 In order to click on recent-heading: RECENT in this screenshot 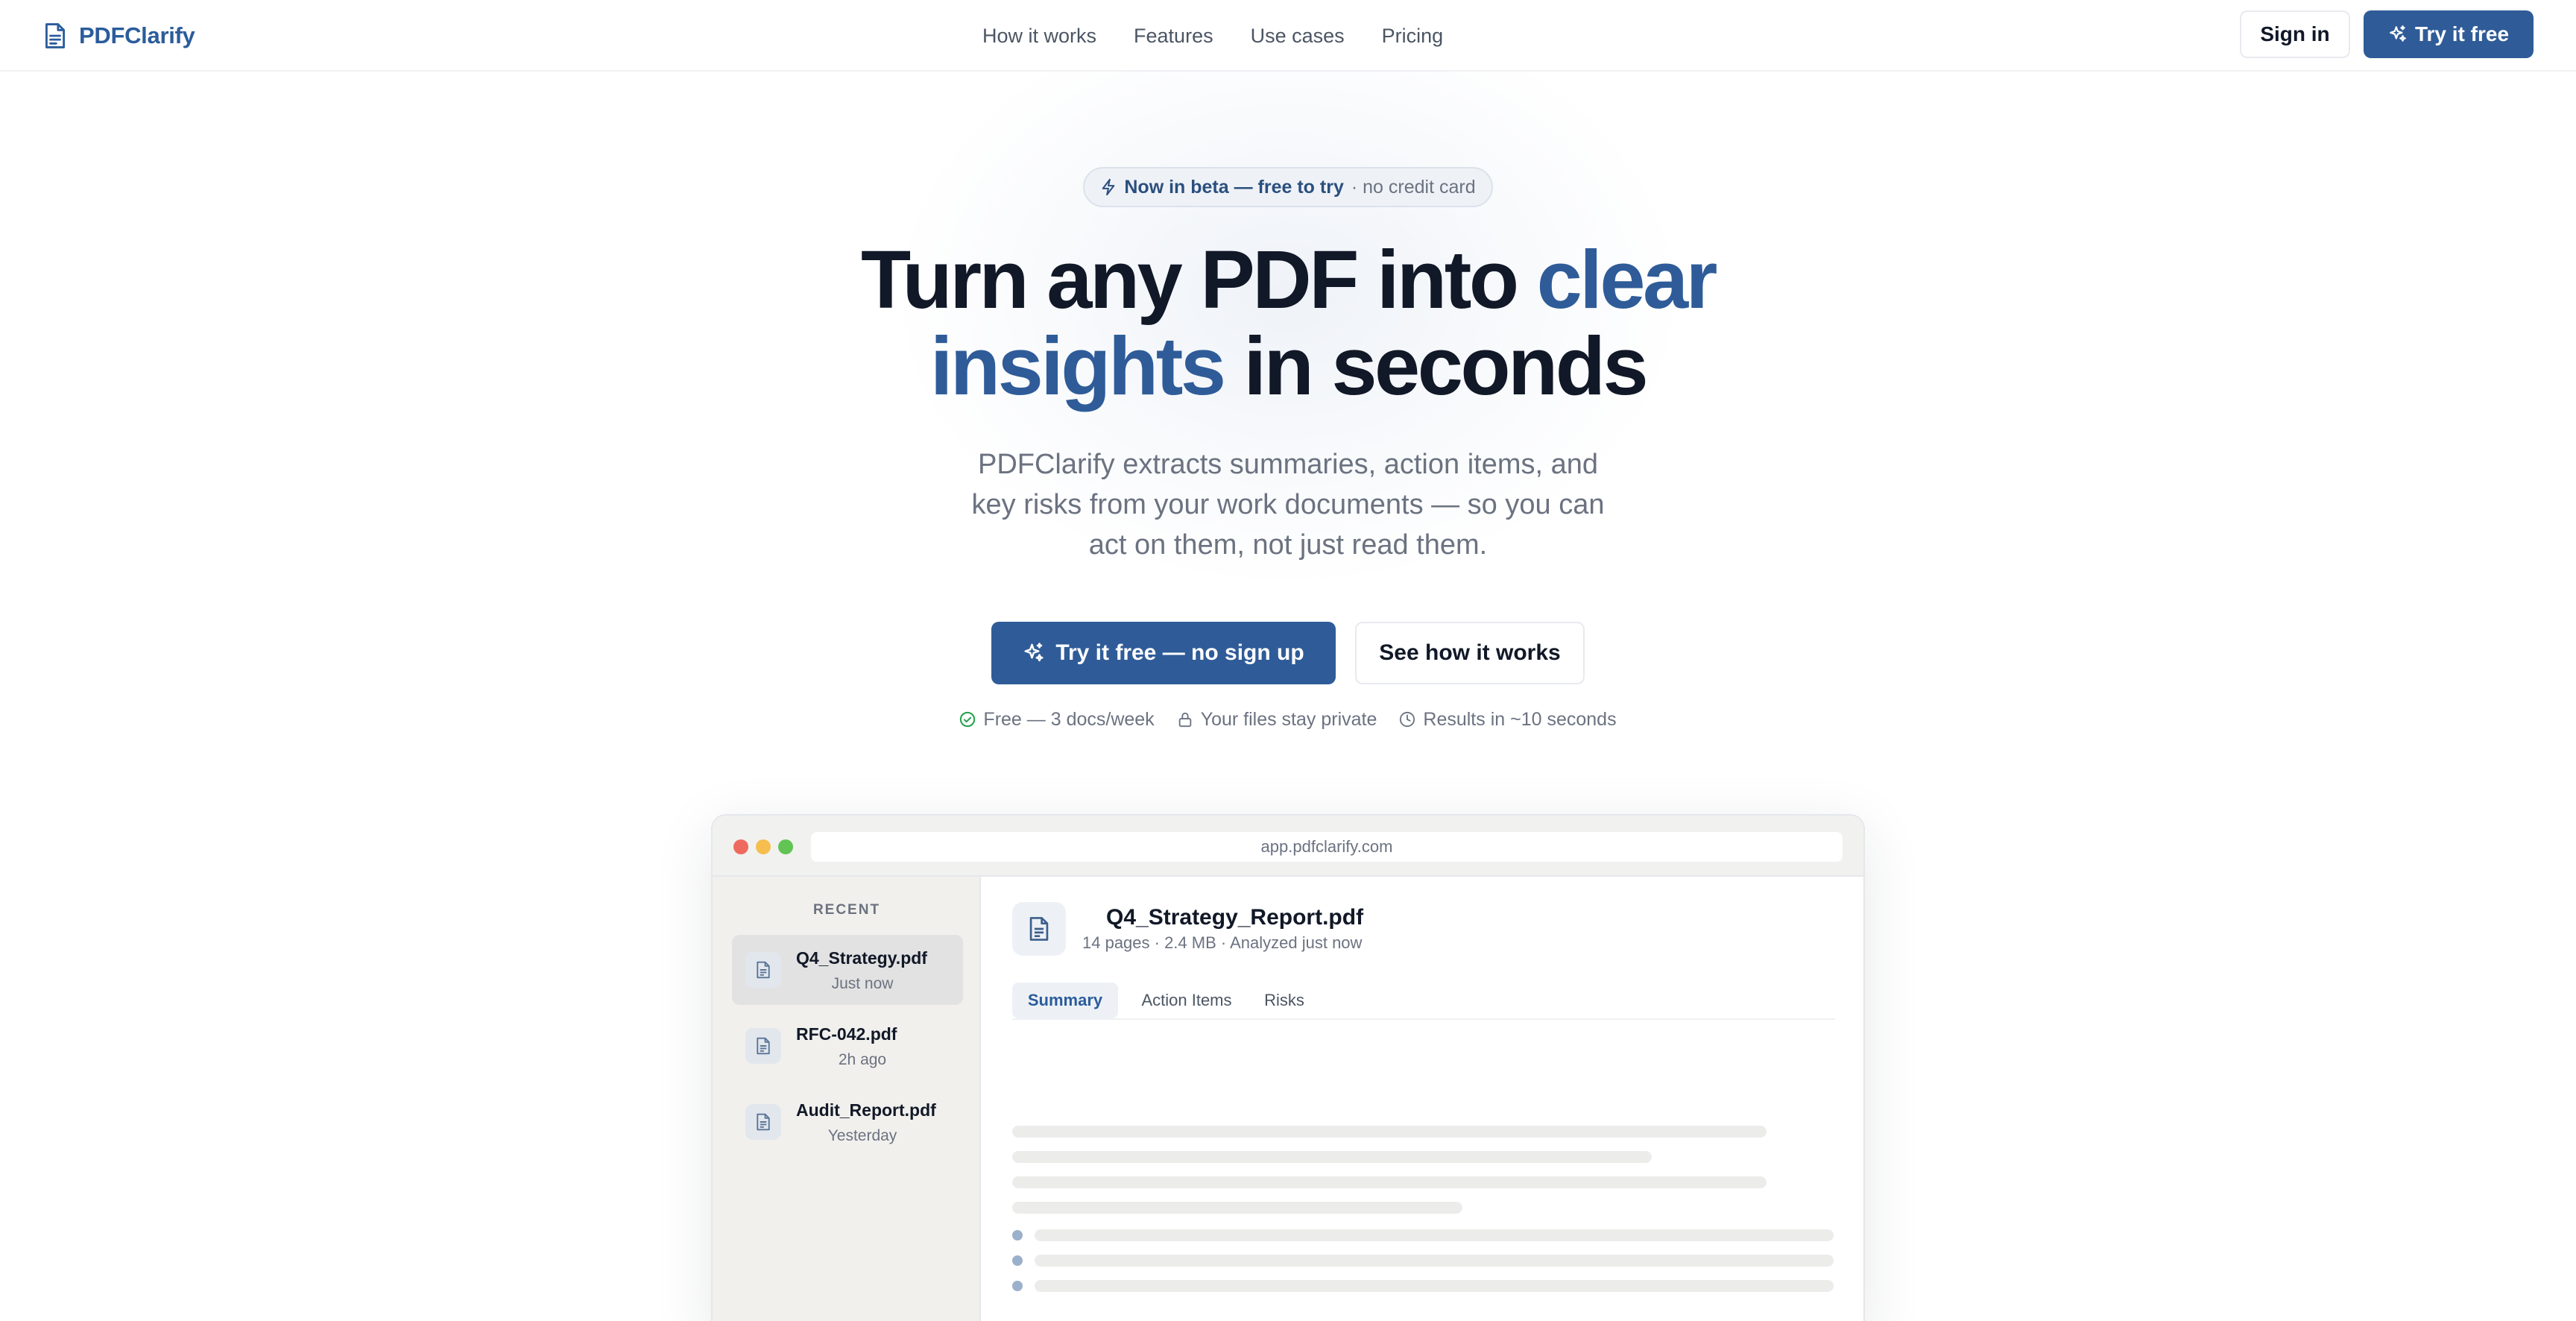, I will do `click(846, 910)`.